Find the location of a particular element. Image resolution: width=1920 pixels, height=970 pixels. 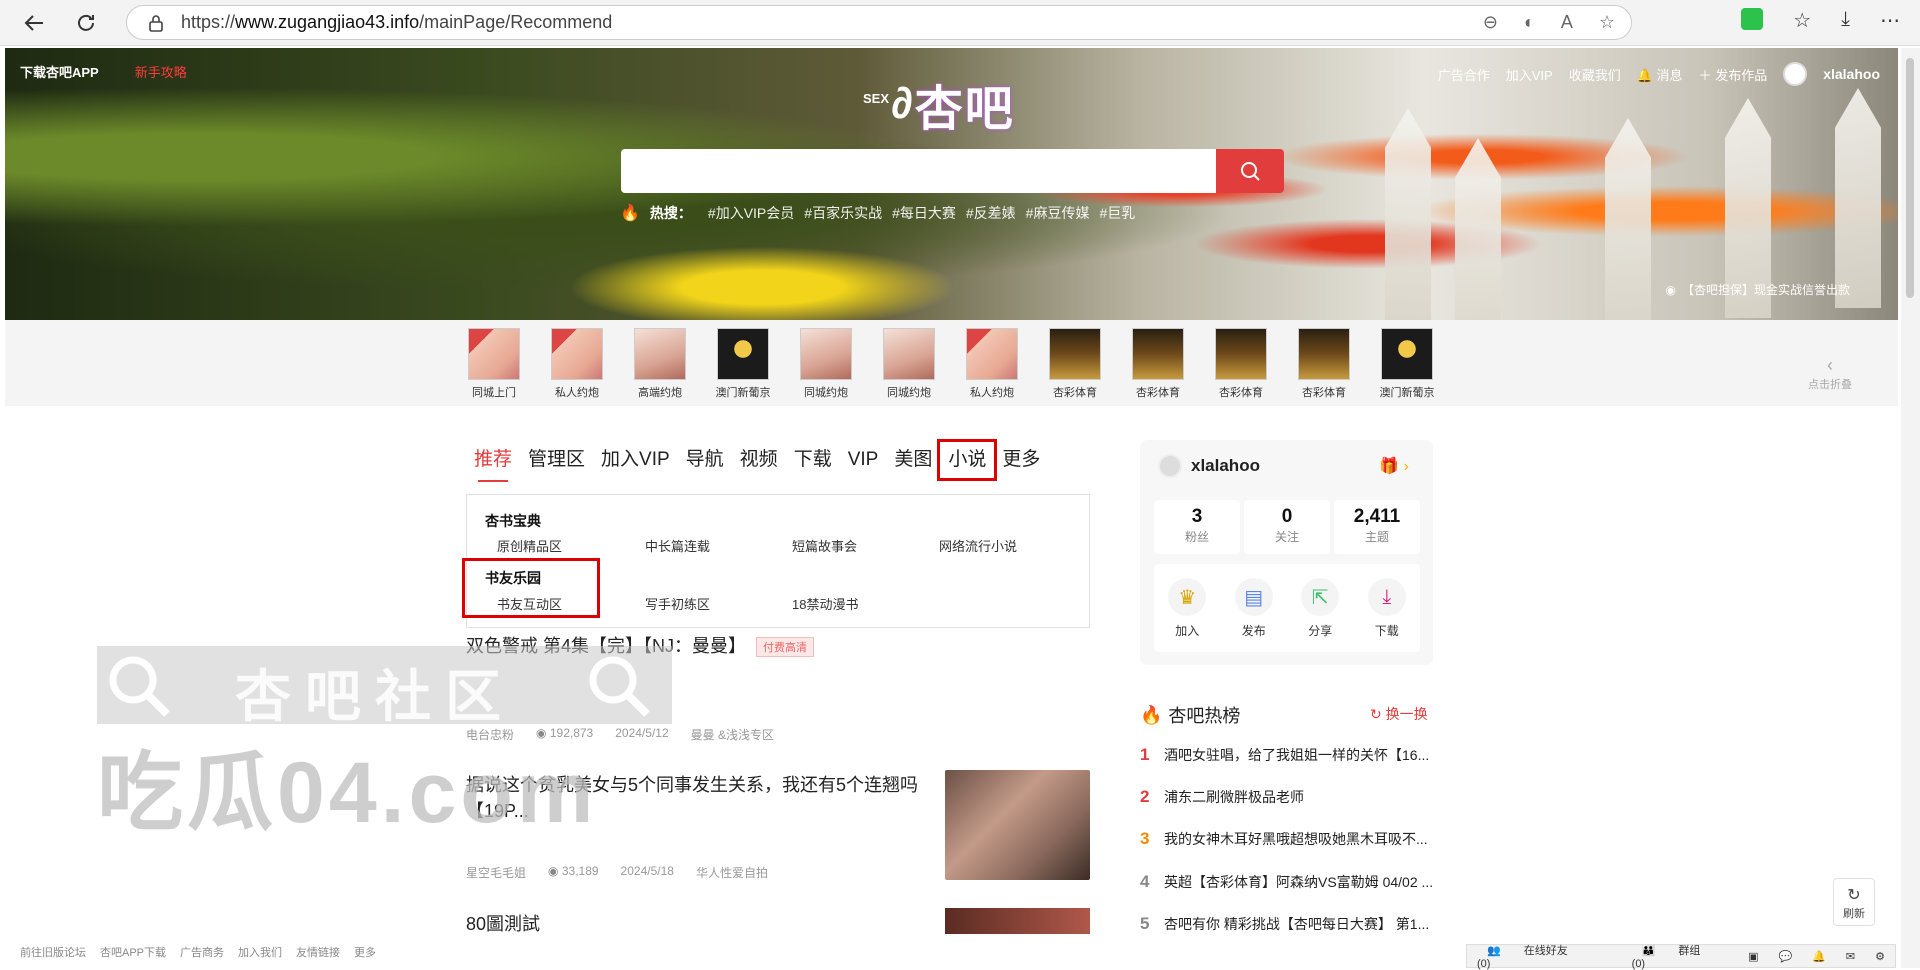

dropdown-item: 写手初练区 is located at coordinates (677, 603).